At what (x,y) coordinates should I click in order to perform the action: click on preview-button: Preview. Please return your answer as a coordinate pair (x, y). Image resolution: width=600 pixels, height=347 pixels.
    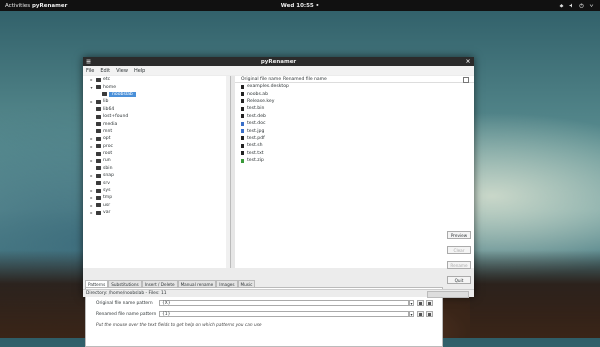
    Looking at the image, I should click on (459, 235).